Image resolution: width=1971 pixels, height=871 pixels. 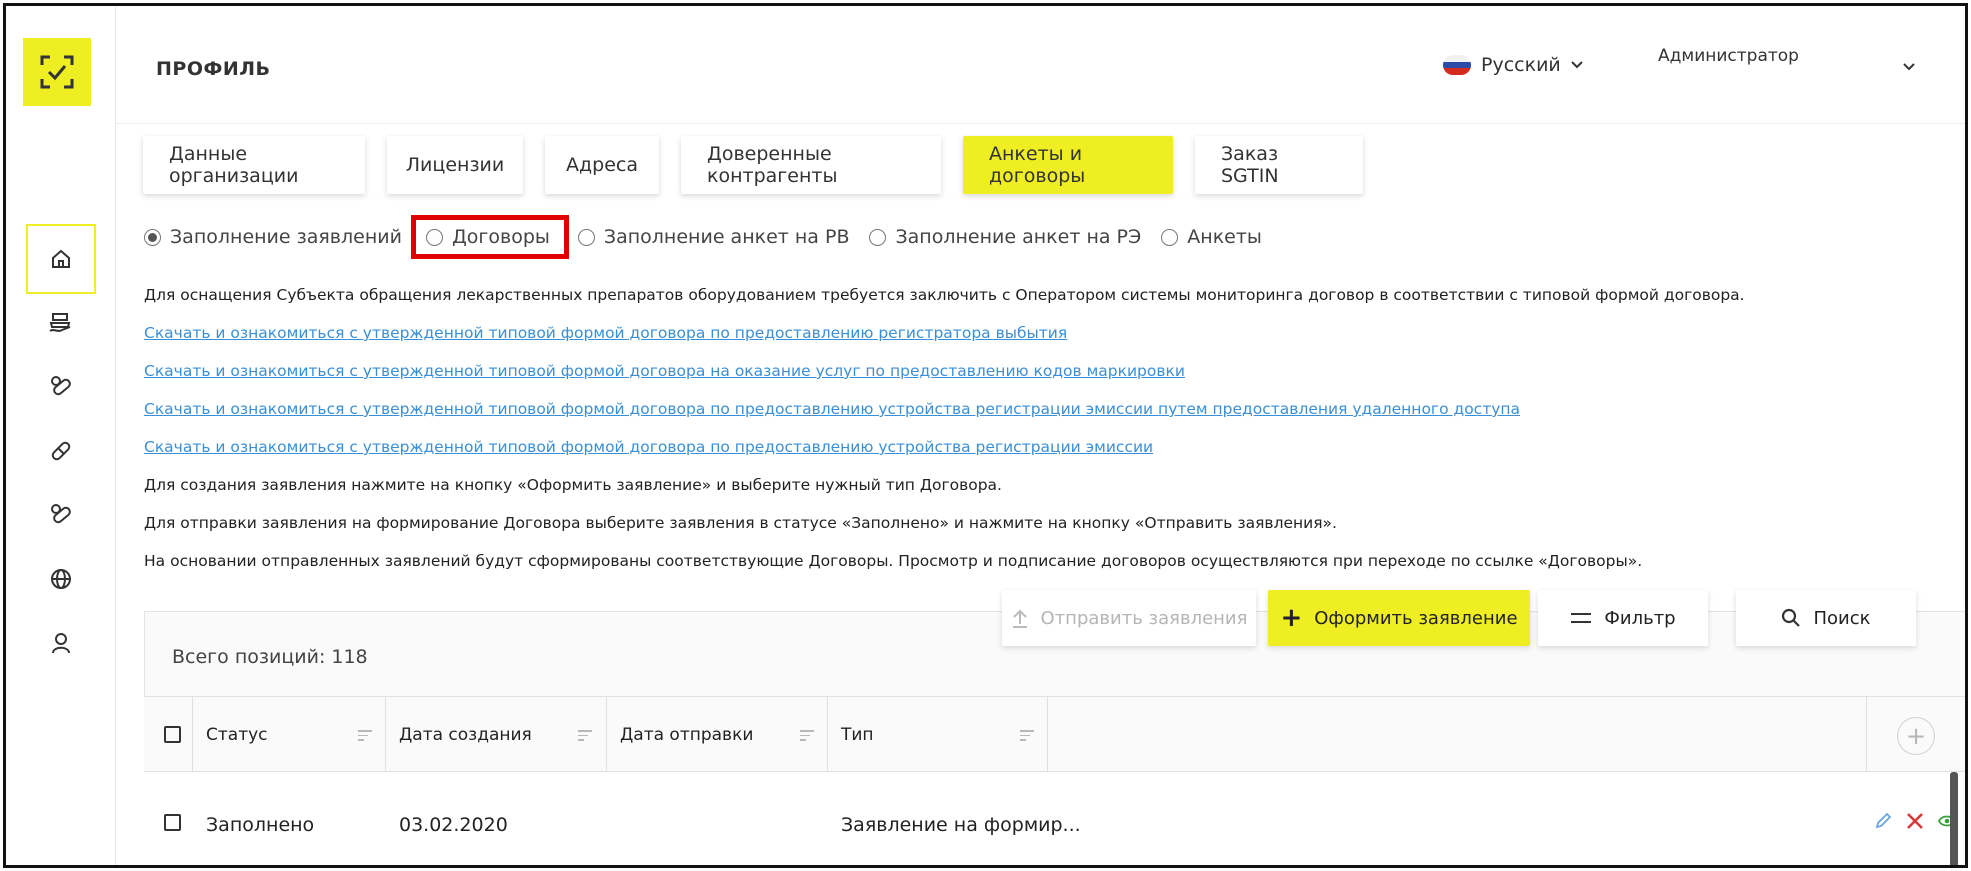 I want to click on row-checkbox, so click(x=172, y=822).